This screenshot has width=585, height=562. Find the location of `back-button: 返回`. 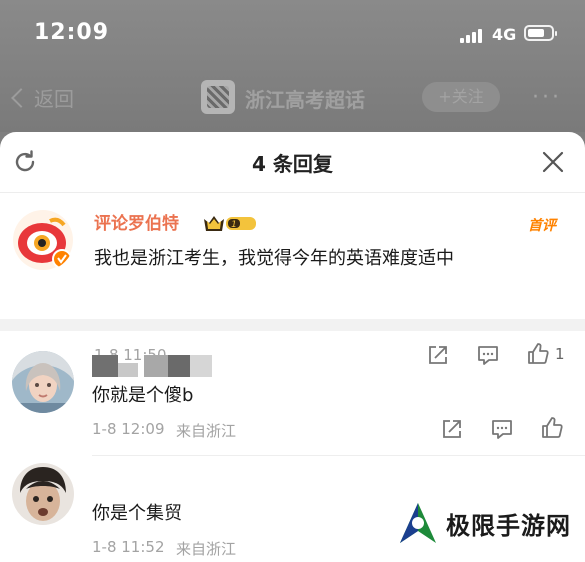

back-button: 返回 is located at coordinates (42, 97).